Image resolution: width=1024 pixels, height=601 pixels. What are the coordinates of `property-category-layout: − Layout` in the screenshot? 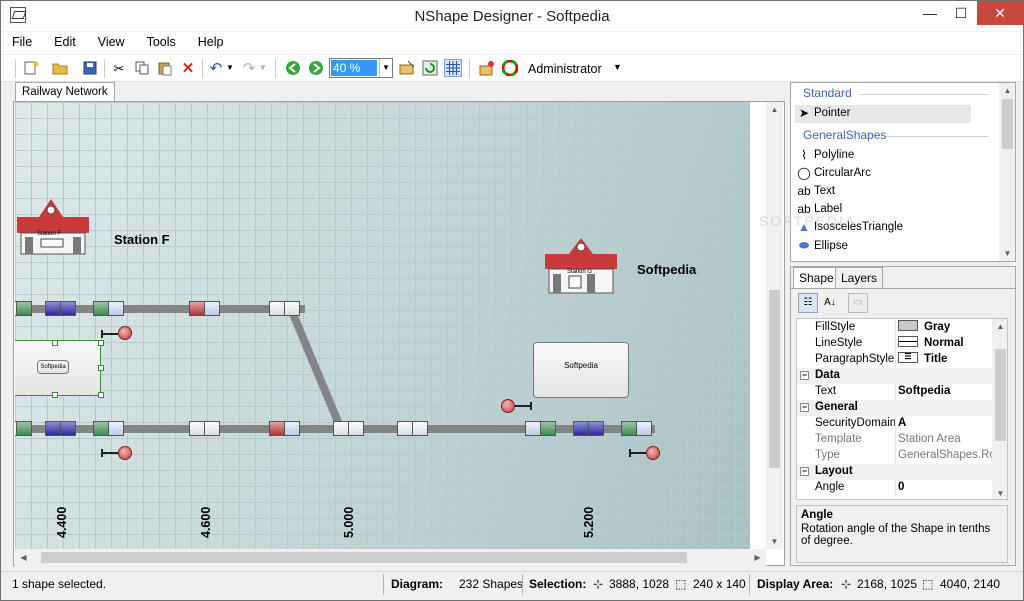 It's located at (895, 472).